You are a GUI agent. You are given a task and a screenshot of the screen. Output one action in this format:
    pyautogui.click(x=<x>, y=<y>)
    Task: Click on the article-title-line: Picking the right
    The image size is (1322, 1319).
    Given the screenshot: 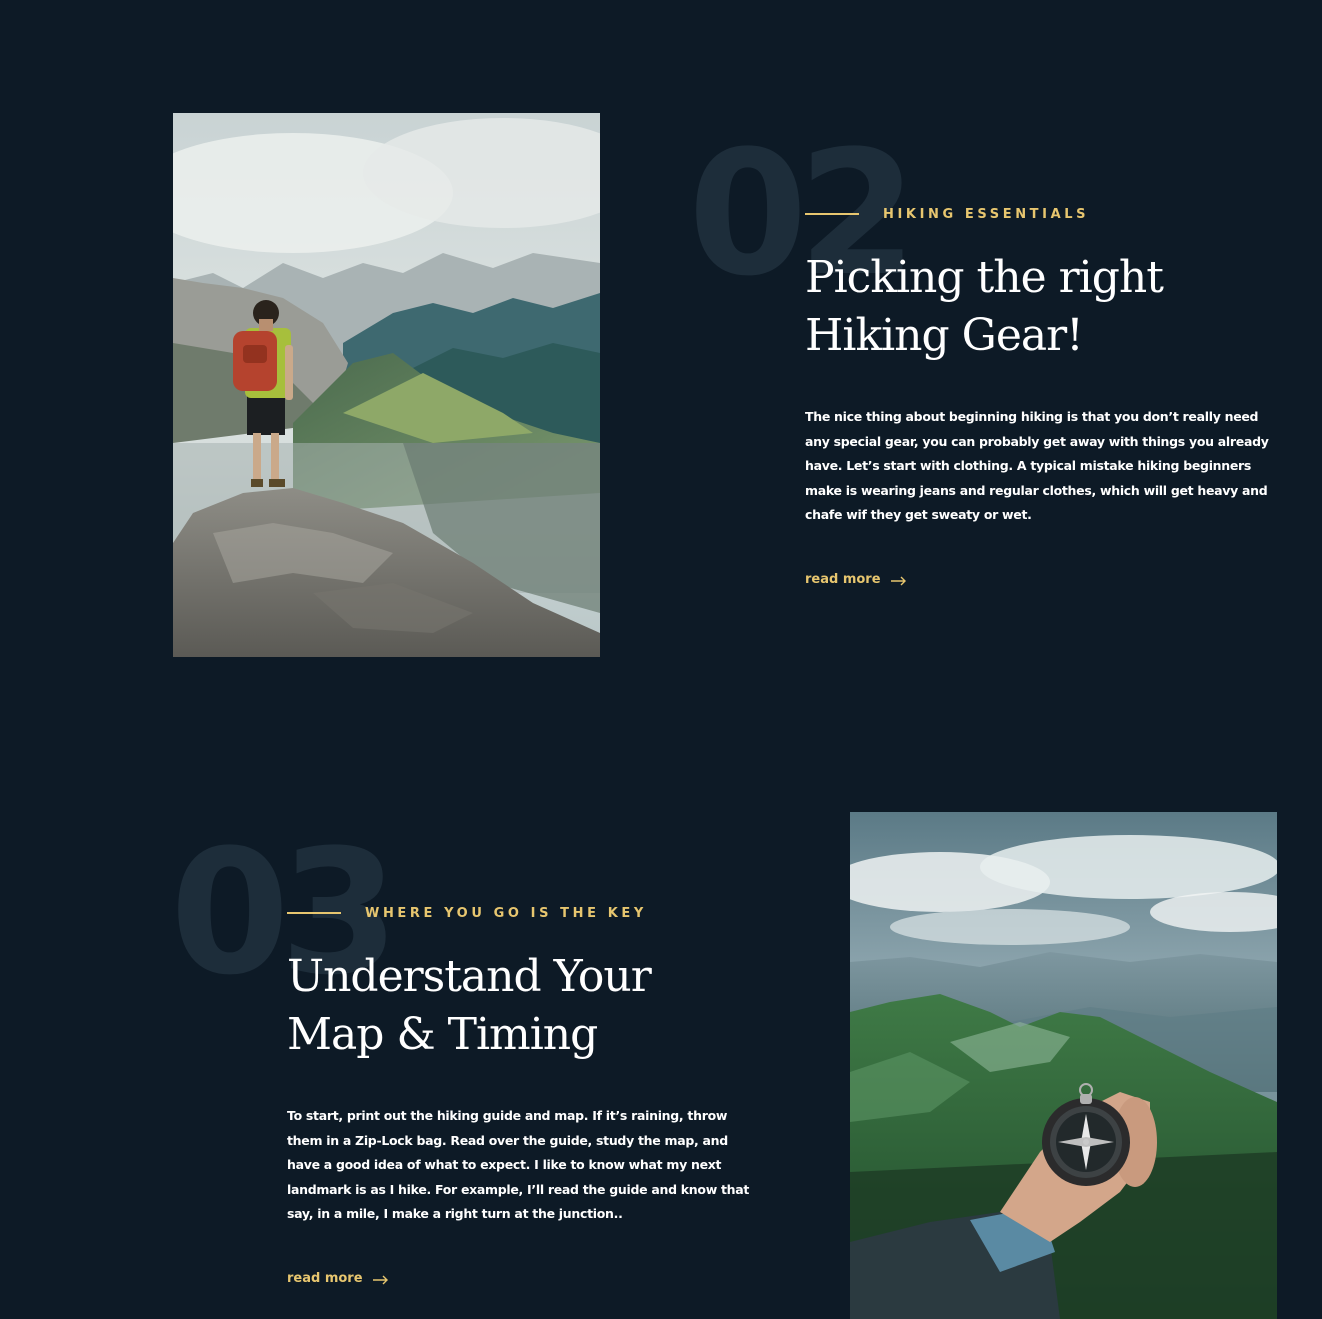 What is the action you would take?
    pyautogui.click(x=984, y=277)
    